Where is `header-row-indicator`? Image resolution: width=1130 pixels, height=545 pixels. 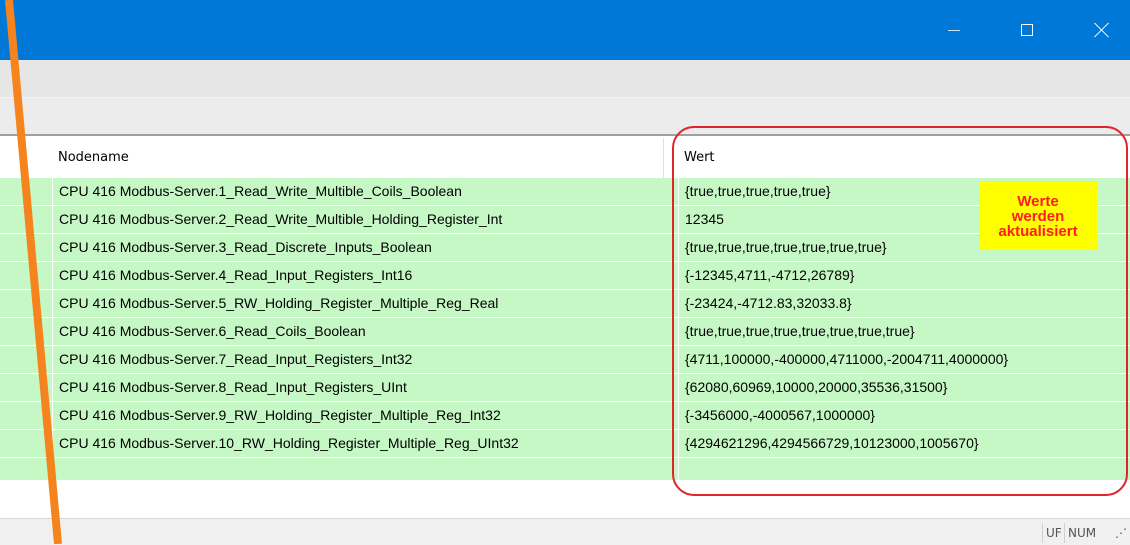 header-row-indicator is located at coordinates (25, 158).